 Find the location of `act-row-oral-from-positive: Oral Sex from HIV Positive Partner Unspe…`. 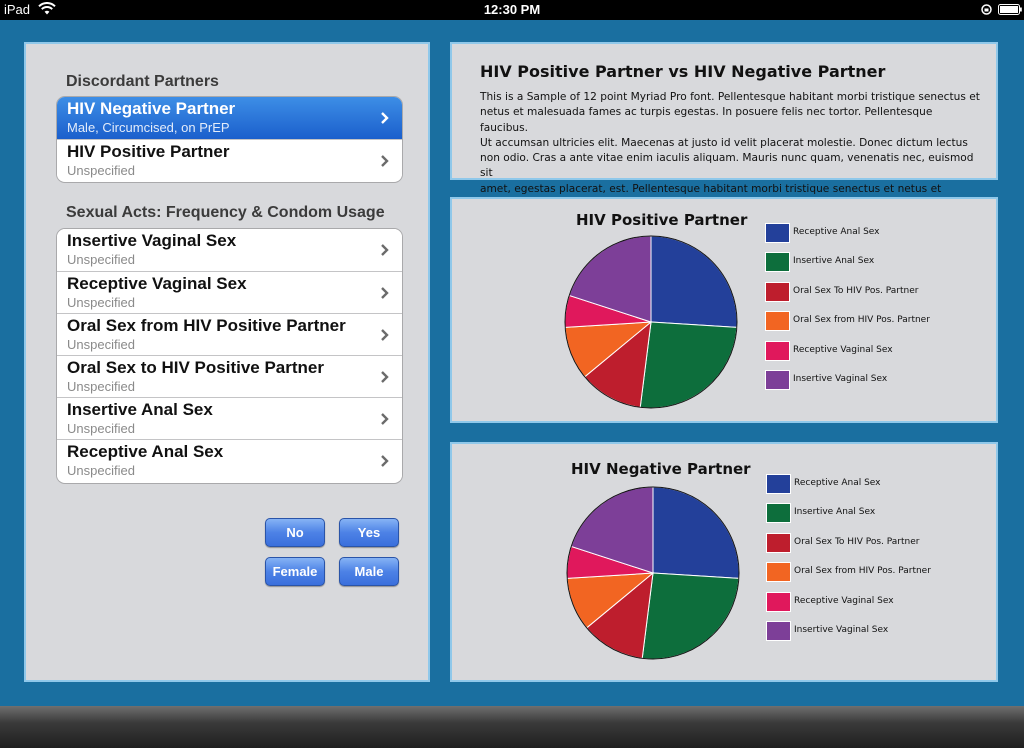

act-row-oral-from-positive: Oral Sex from HIV Positive Partner Unspe… is located at coordinates (229, 334).